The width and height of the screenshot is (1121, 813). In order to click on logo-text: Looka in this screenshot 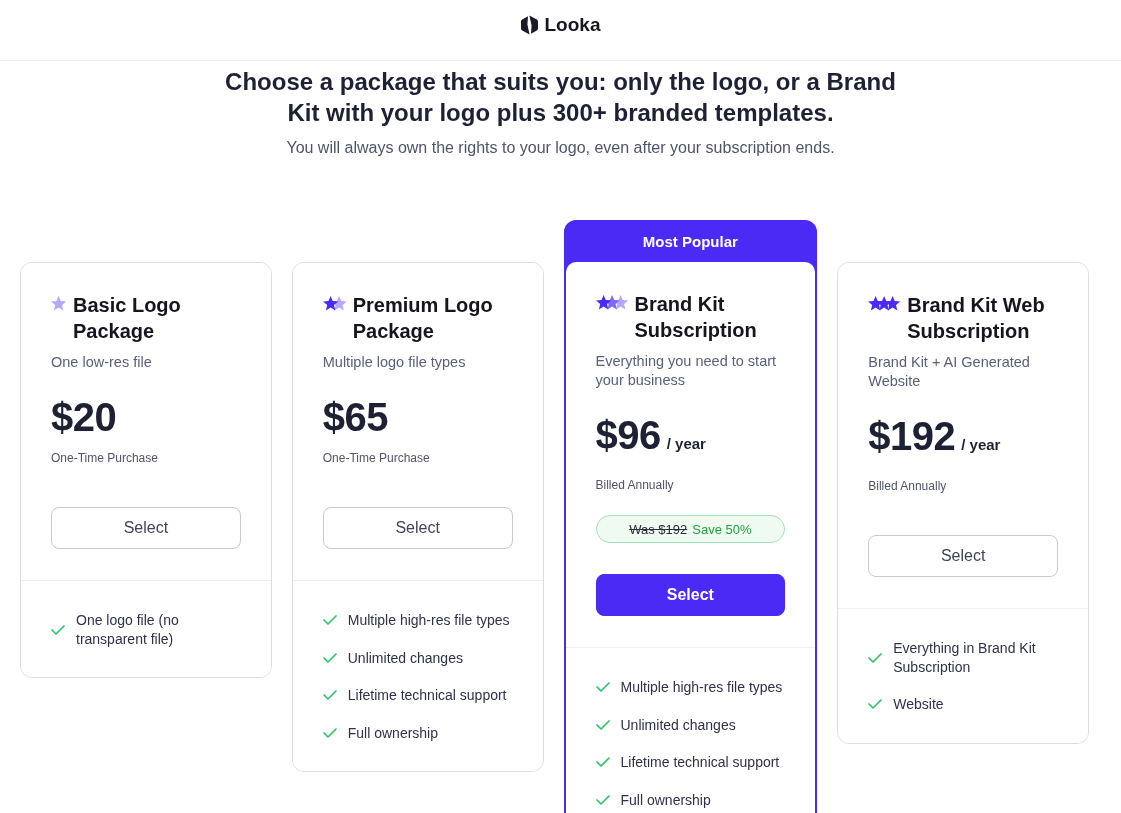, I will do `click(572, 25)`.